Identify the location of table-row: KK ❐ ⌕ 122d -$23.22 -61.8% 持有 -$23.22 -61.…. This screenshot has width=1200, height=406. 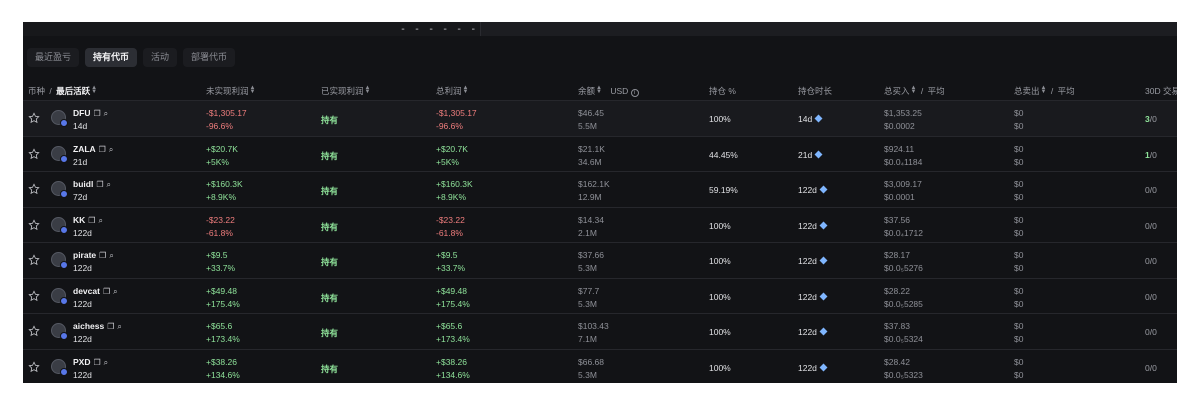
(600, 224).